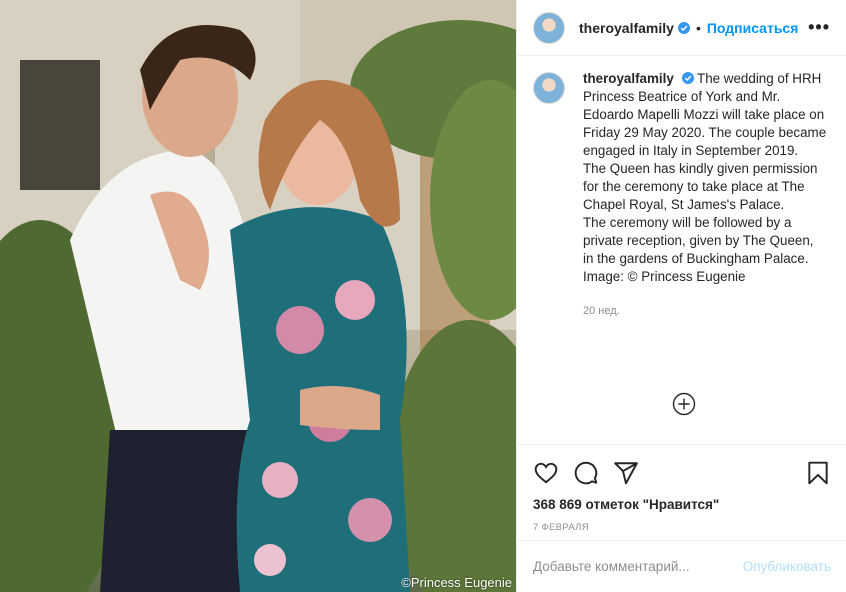 The height and width of the screenshot is (592, 846). Describe the element at coordinates (664, 276) in the screenshot. I see `caption-paragraph-4: Image: © Princess Eugenie` at that location.